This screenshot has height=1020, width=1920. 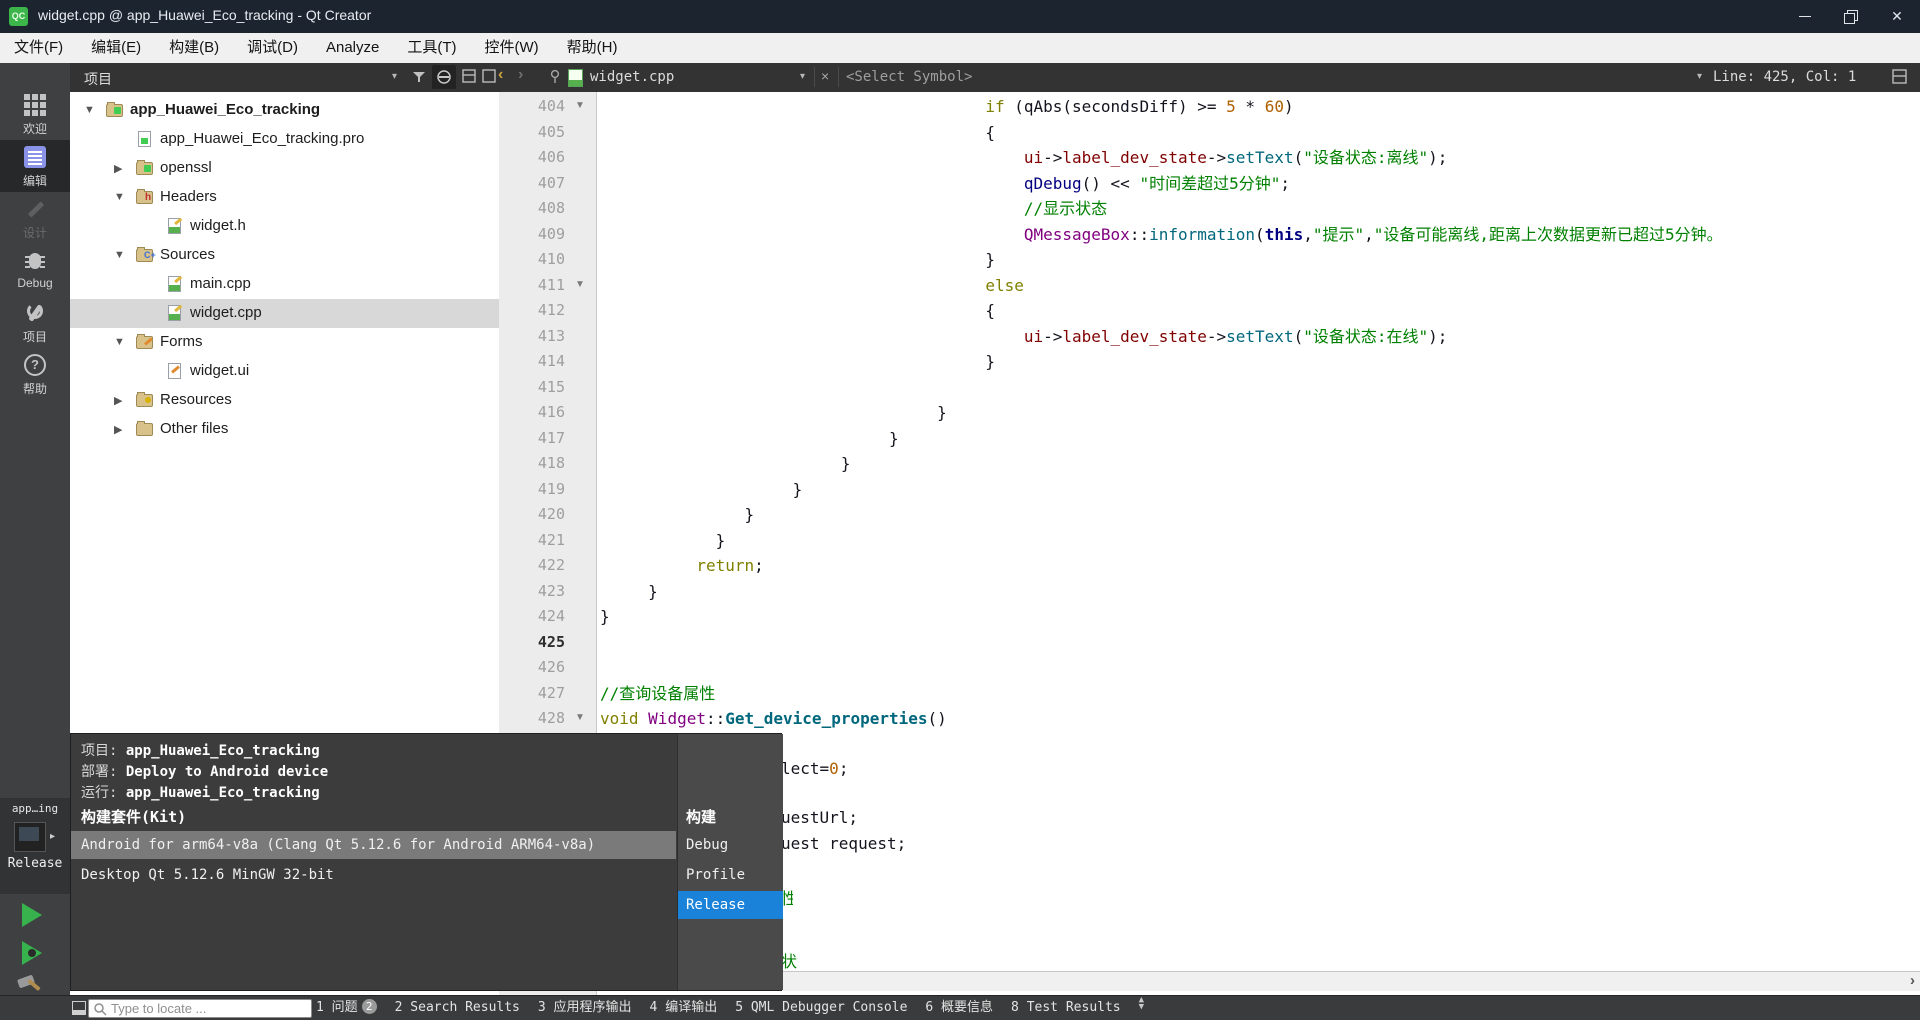 What do you see at coordinates (1851, 16) in the screenshot?
I see `maximize-restore-button` at bounding box center [1851, 16].